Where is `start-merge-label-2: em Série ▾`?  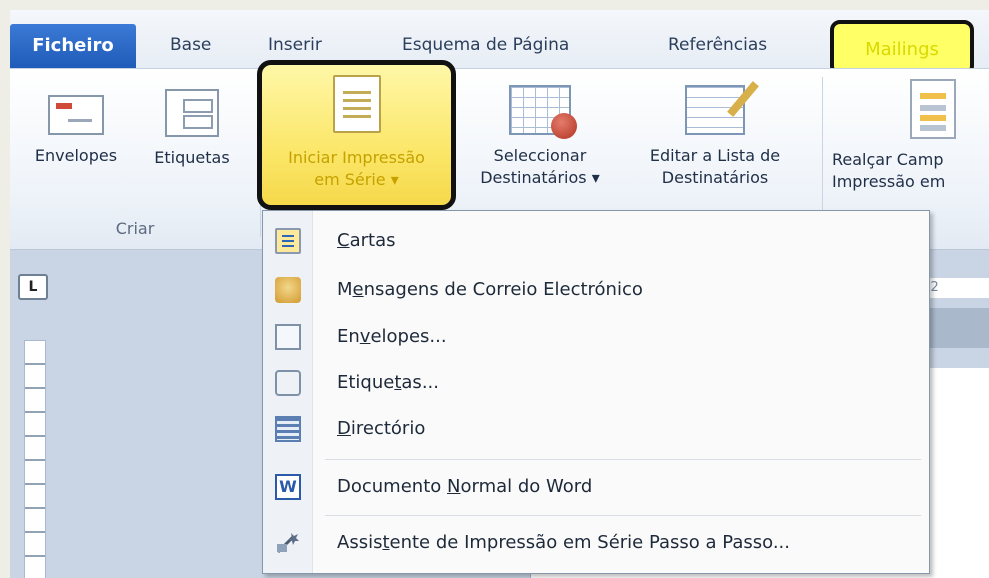
start-merge-label-2: em Série ▾ is located at coordinates (356, 179).